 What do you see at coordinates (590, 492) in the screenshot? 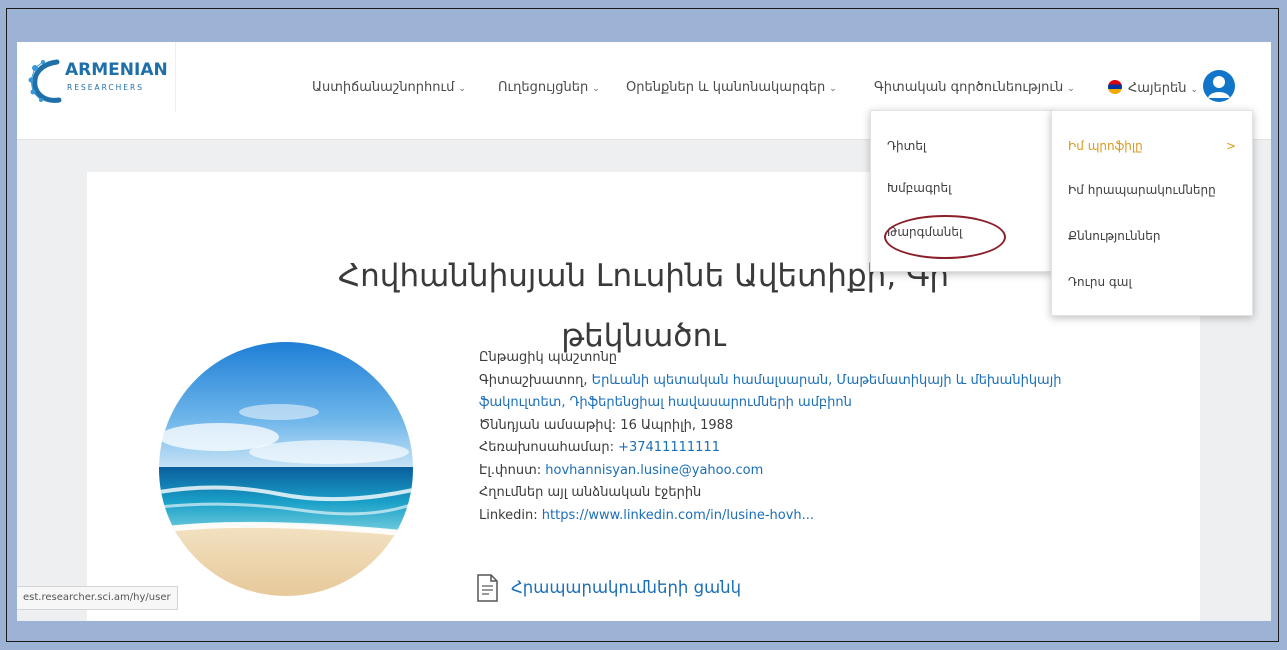
I see `links-label: Հղումներ այլ անձնական էջերին` at bounding box center [590, 492].